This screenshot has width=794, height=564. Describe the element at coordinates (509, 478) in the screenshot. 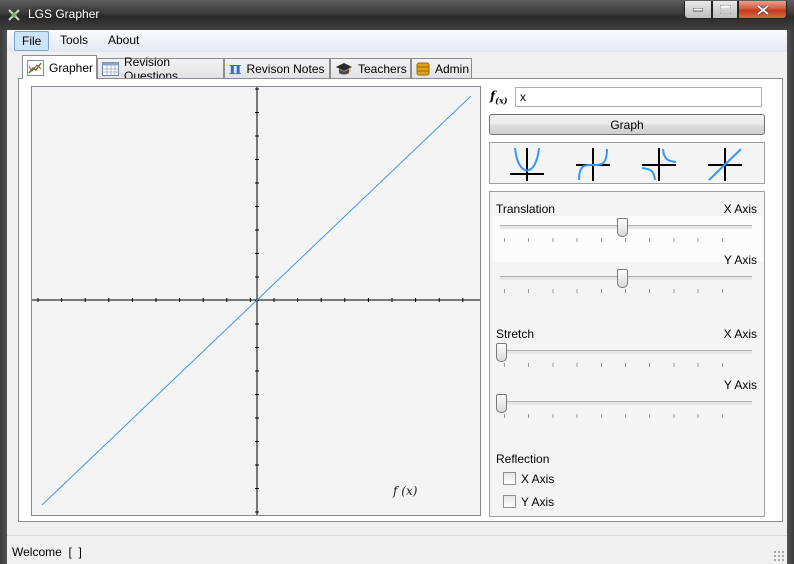

I see `reflect-x-checkbox` at that location.